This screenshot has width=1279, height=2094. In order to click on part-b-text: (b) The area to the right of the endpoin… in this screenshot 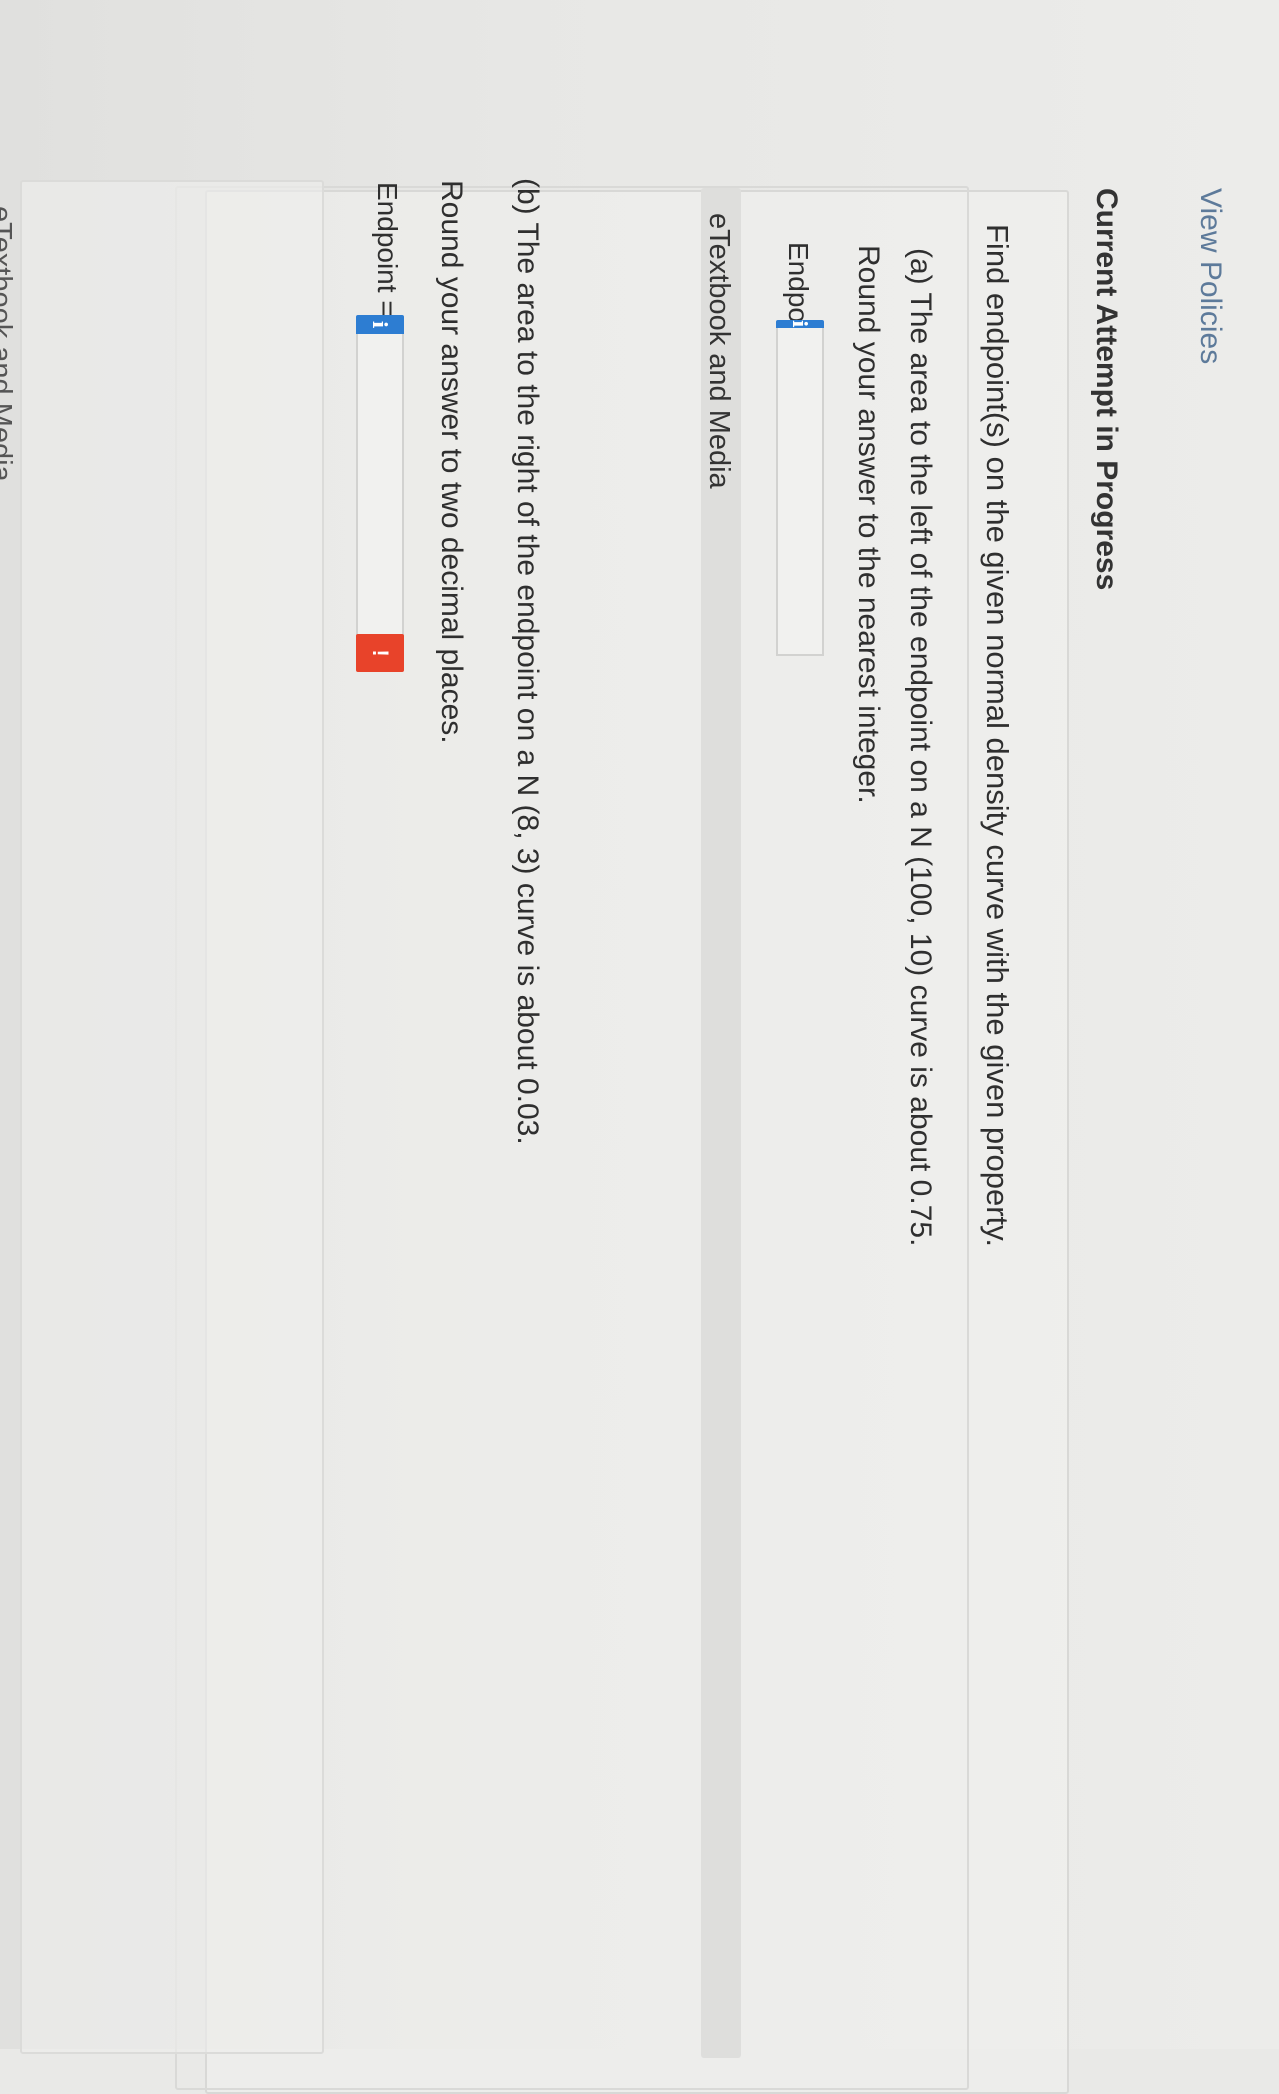, I will do `click(527, 661)`.